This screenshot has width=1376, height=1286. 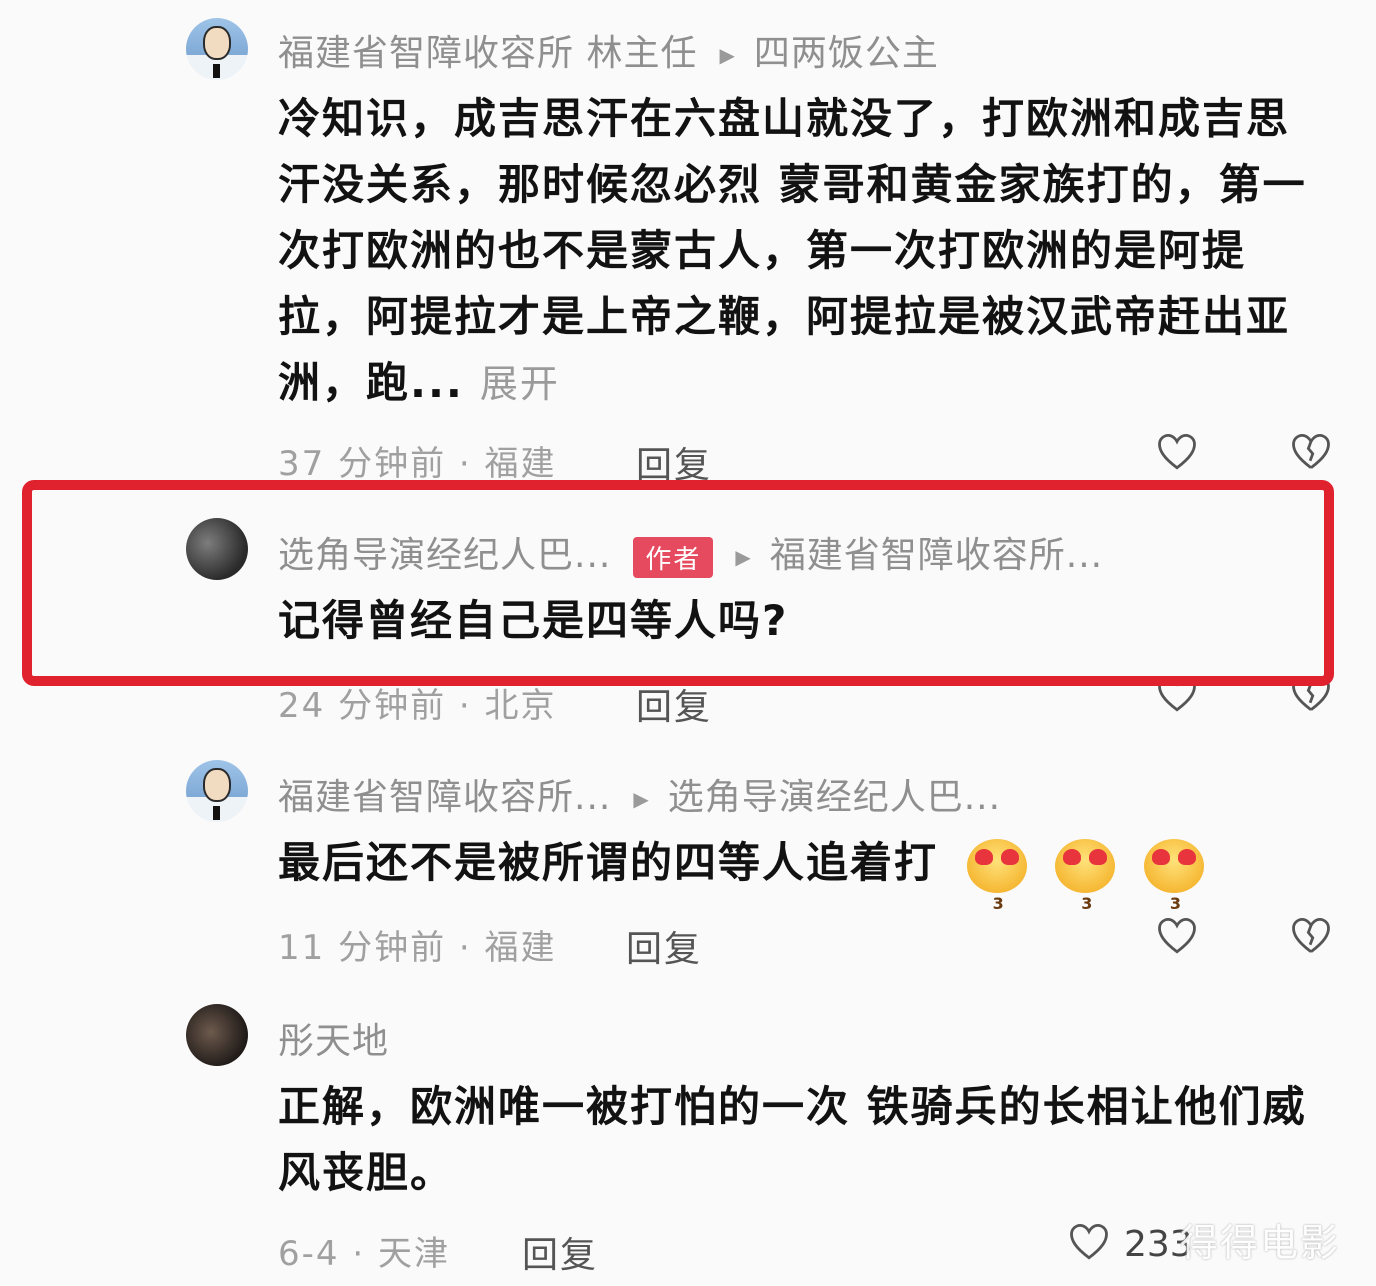 I want to click on comment-text: 正解，欧洲唯一被打怕的一次 铁骑兵的长相让他们威风丧胆。, so click(x=792, y=1139).